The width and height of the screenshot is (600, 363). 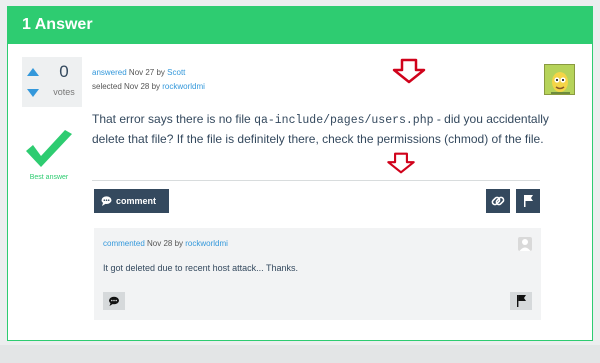 I want to click on selected-text: selected Nov 28 by, so click(x=127, y=86).